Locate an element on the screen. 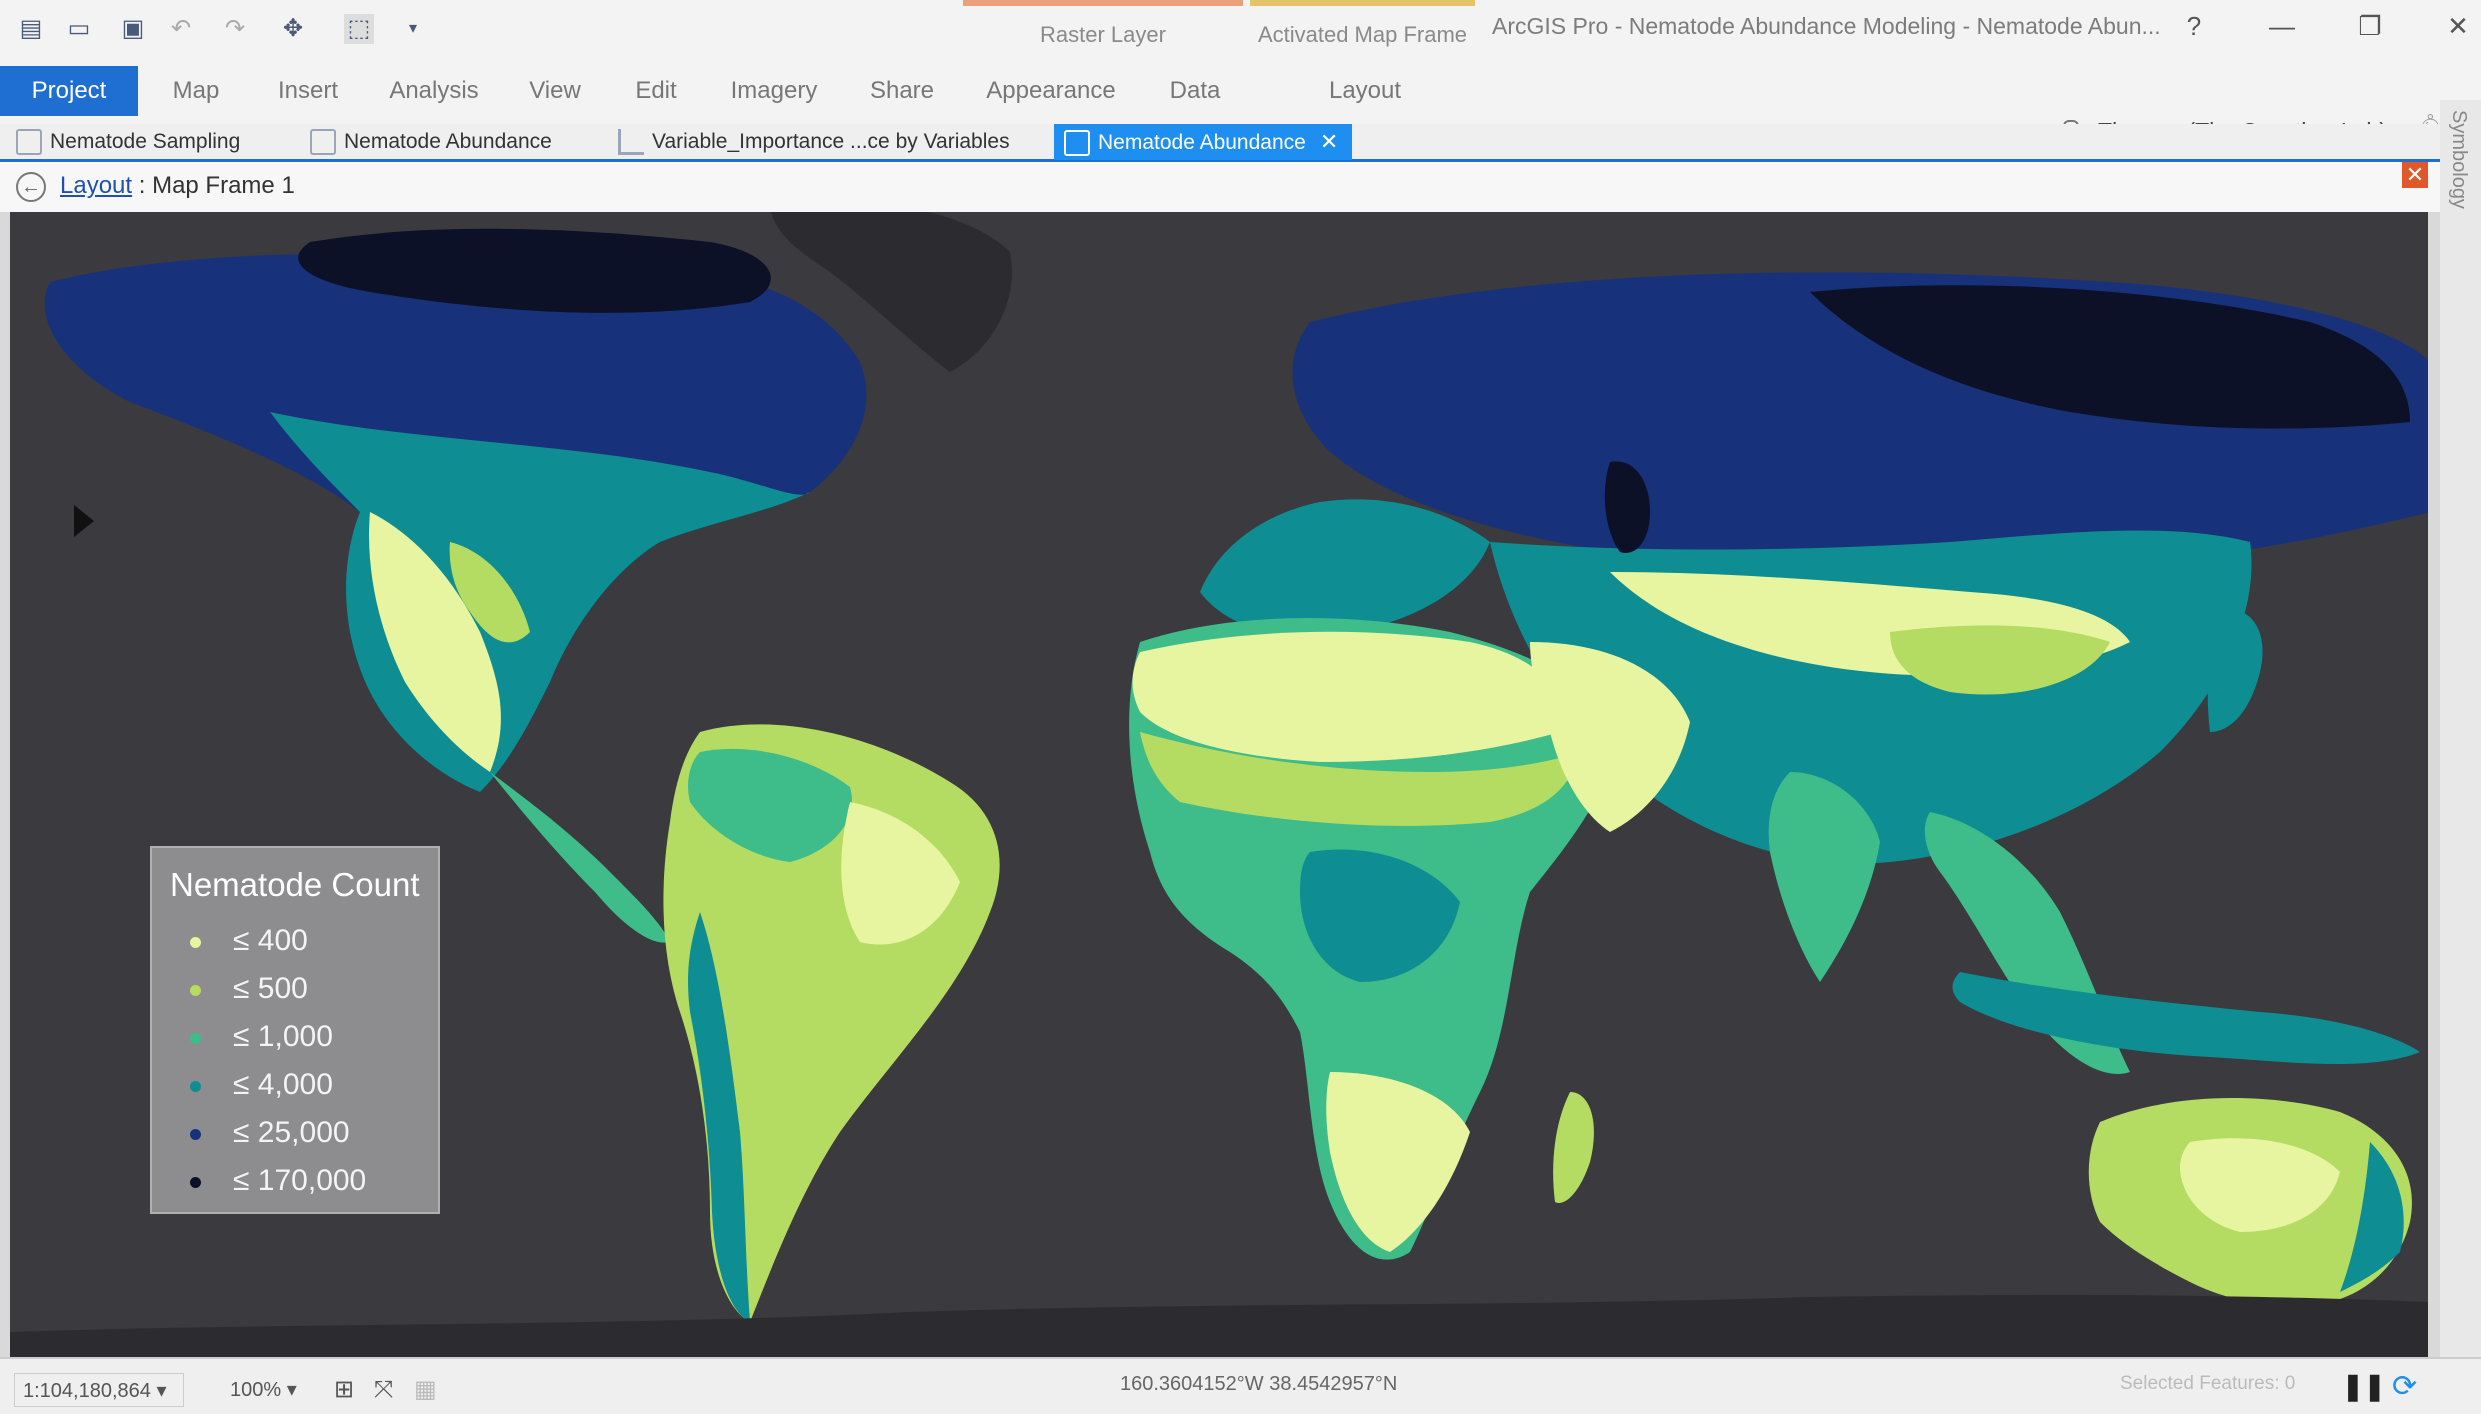  tab-view: View is located at coordinates (555, 91).